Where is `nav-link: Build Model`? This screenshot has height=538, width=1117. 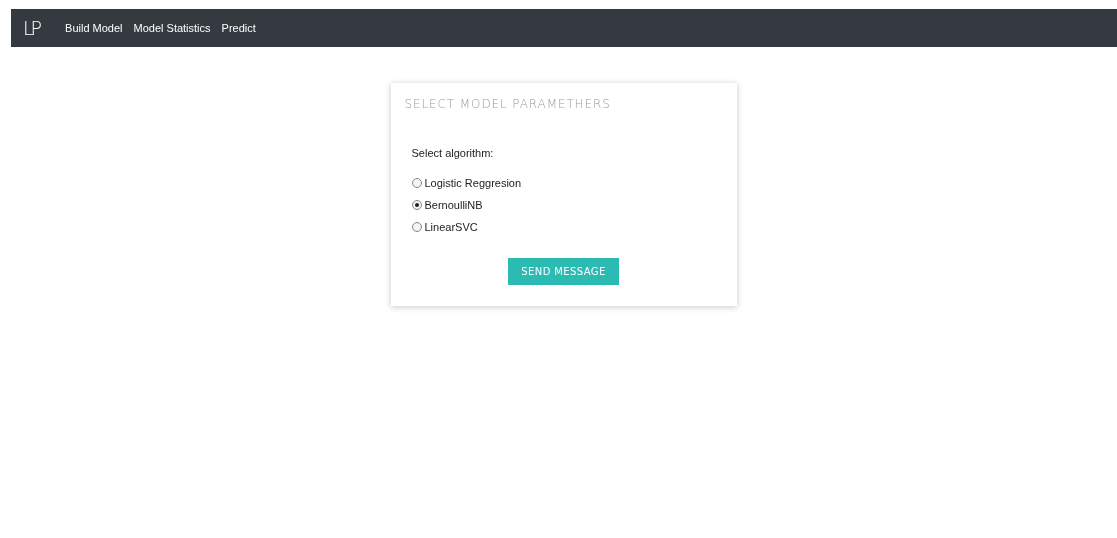 nav-link: Build Model is located at coordinates (94, 28).